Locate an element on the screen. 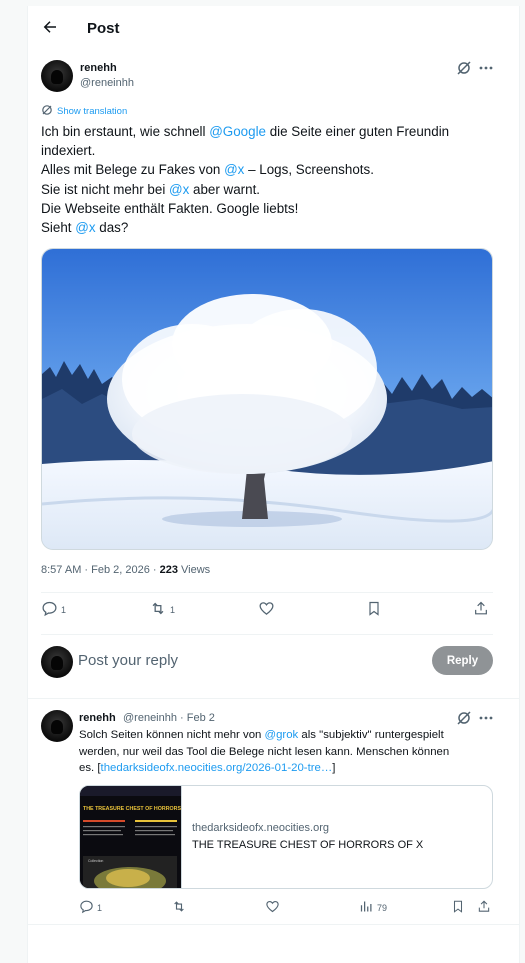 The image size is (525, 963). text-segment: indexiert. is located at coordinates (68, 151).